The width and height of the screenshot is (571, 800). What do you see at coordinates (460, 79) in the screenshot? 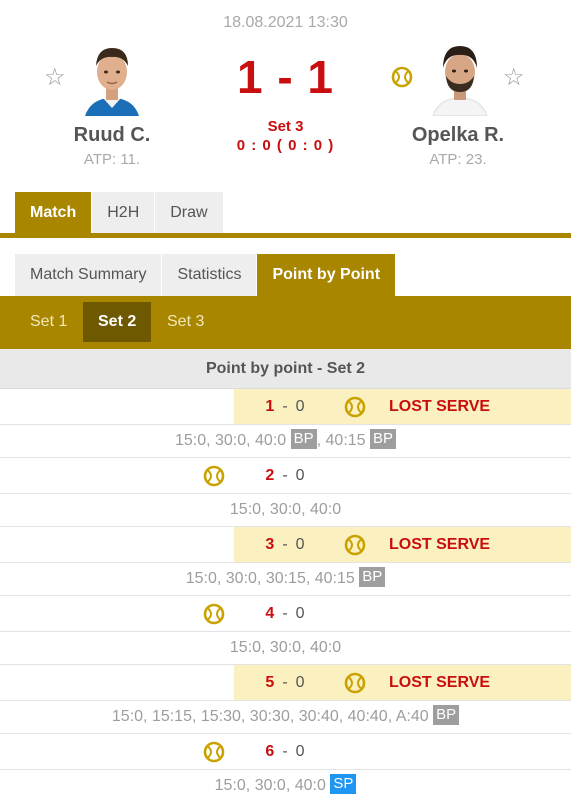
I see `player2-photo` at bounding box center [460, 79].